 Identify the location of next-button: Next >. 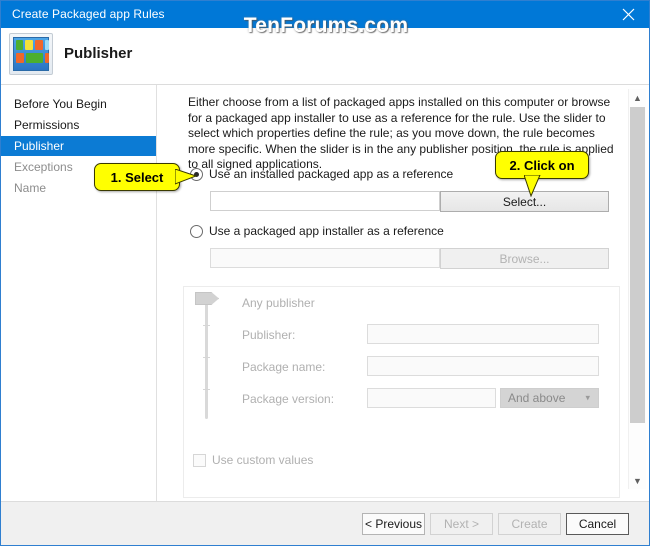
(461, 524).